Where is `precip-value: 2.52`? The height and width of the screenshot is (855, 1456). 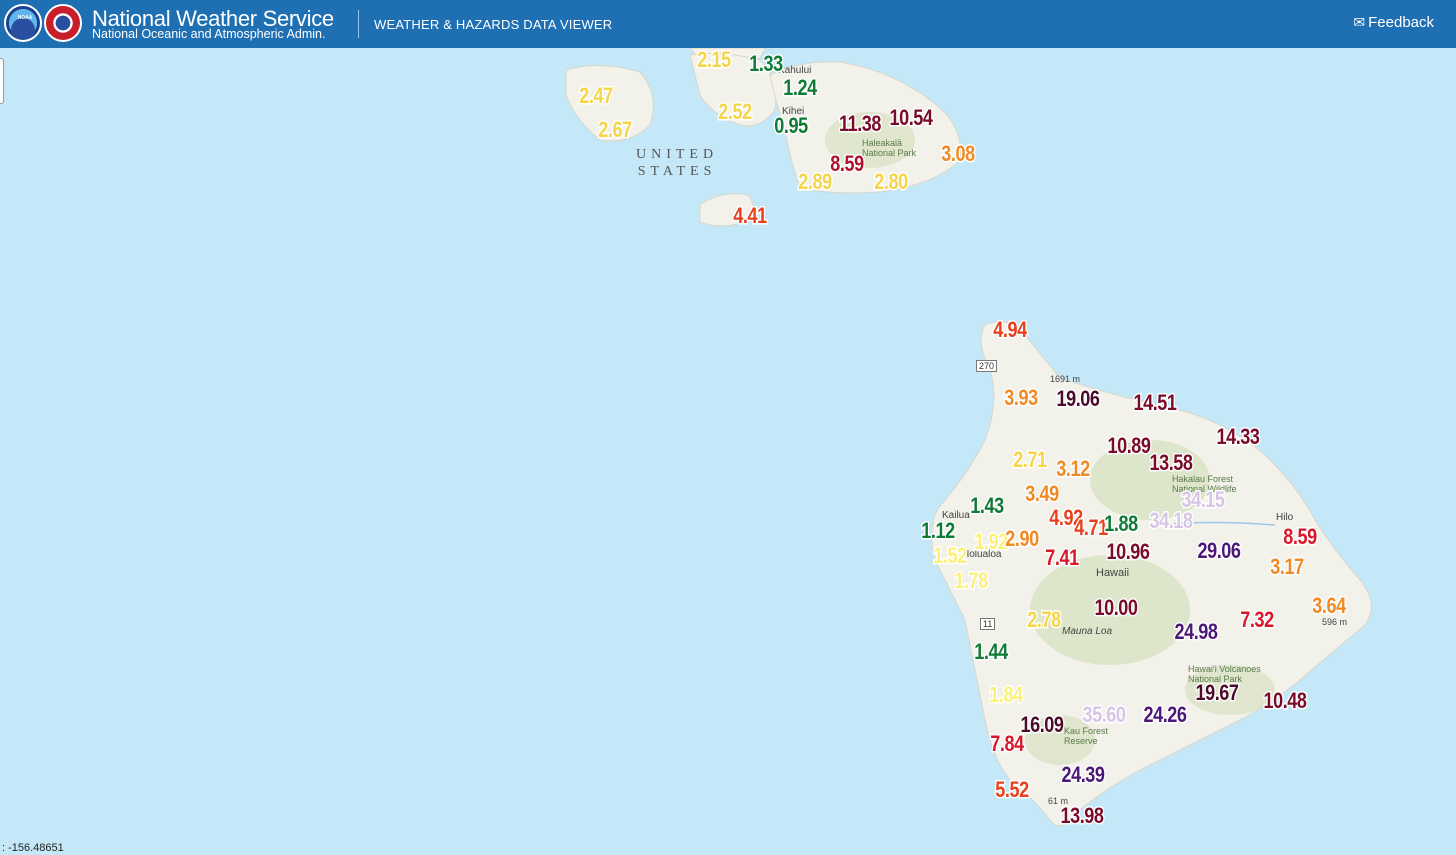 precip-value: 2.52 is located at coordinates (735, 112).